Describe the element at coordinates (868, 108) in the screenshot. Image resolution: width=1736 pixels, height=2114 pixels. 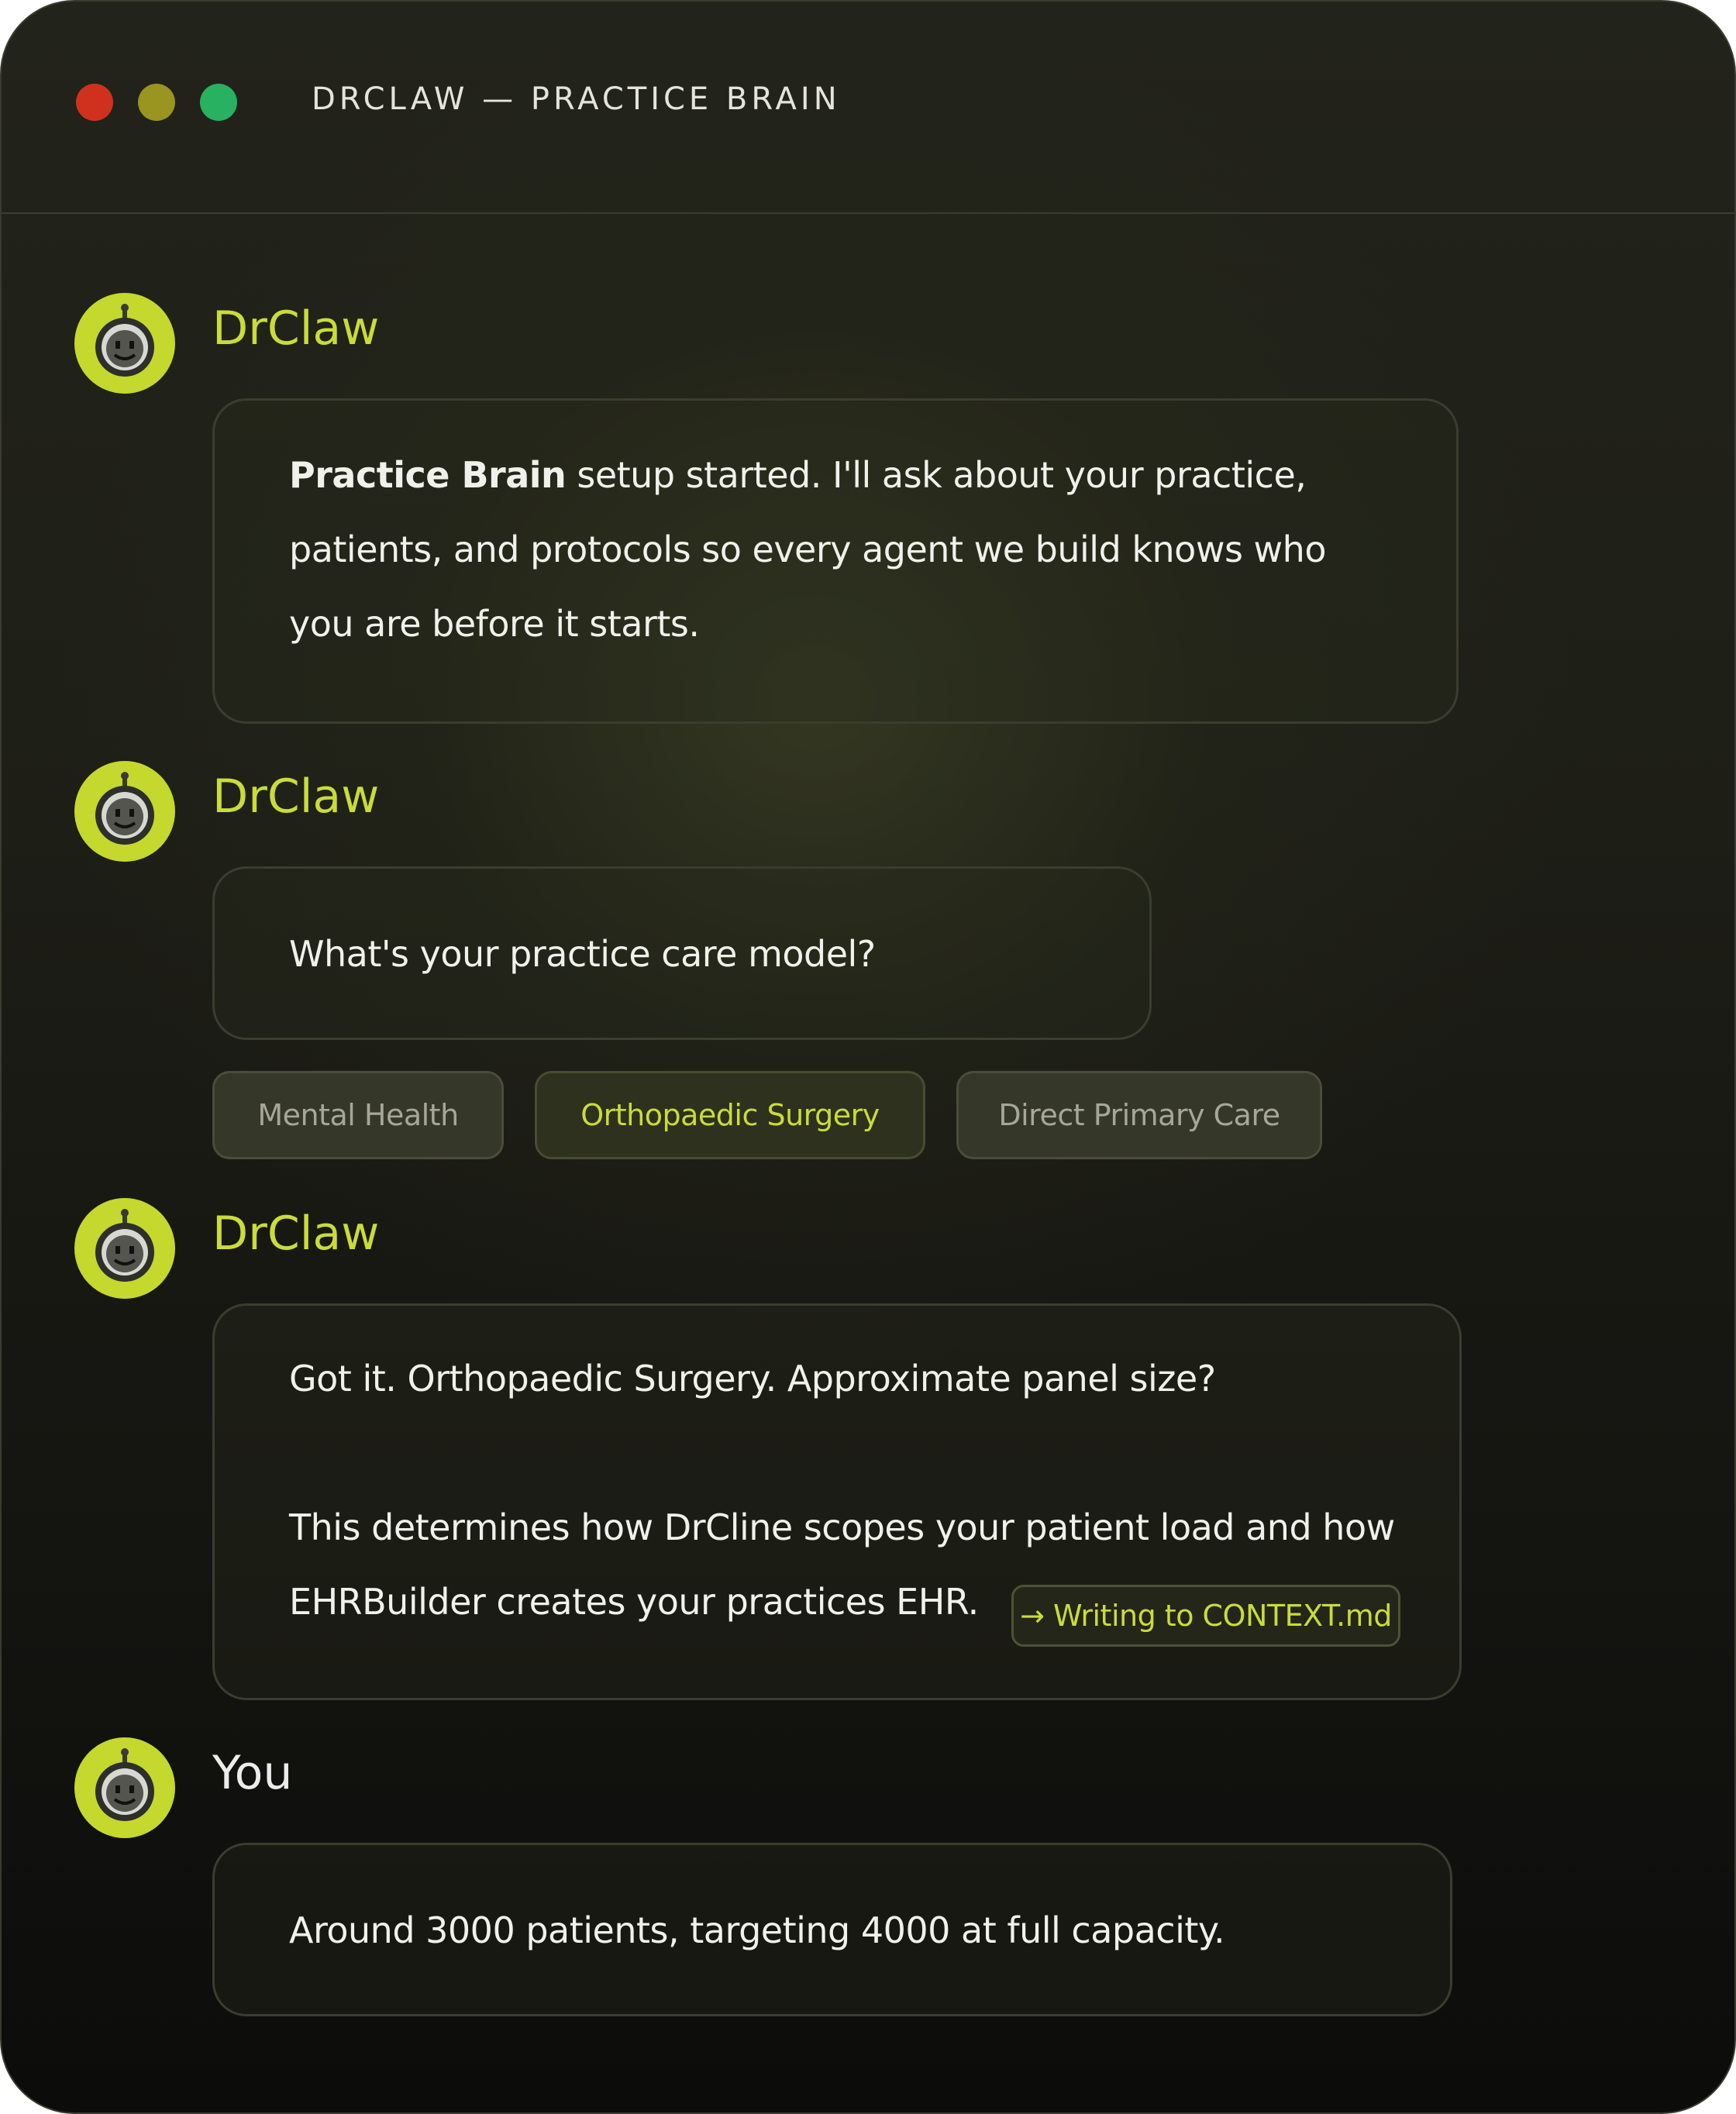
I see `title-bar: DRCLAW — PRACTICE BRAIN` at that location.